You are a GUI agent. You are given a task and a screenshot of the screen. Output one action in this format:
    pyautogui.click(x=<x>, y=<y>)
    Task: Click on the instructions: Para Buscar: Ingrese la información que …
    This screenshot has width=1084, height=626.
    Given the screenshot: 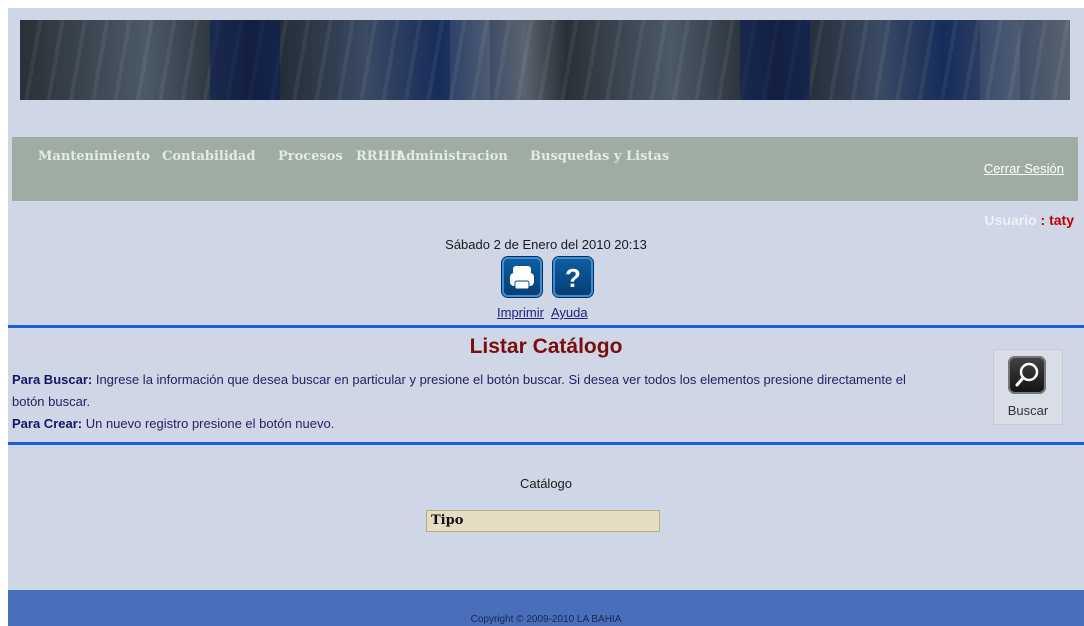 What is the action you would take?
    pyautogui.click(x=472, y=402)
    